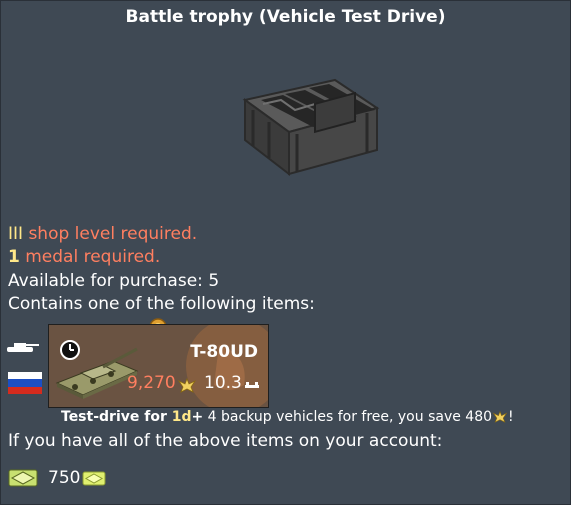  What do you see at coordinates (113, 234) in the screenshot?
I see `shop-level-text: shop level required.` at bounding box center [113, 234].